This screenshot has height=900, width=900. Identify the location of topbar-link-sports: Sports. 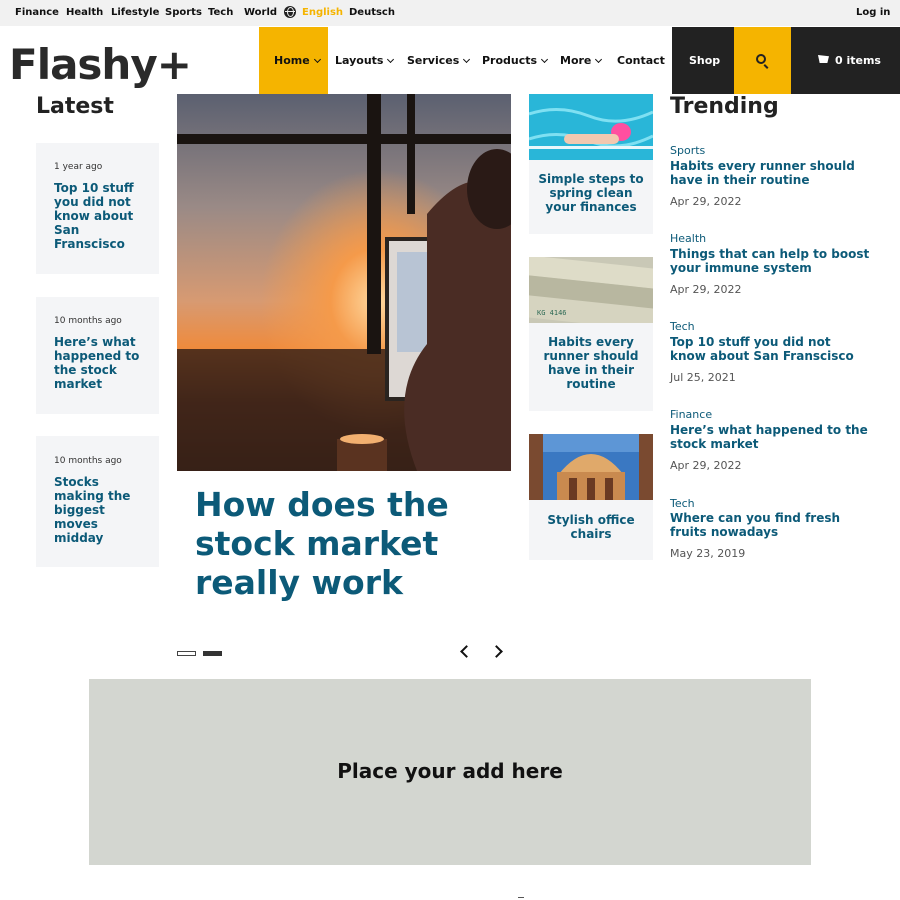
(183, 12).